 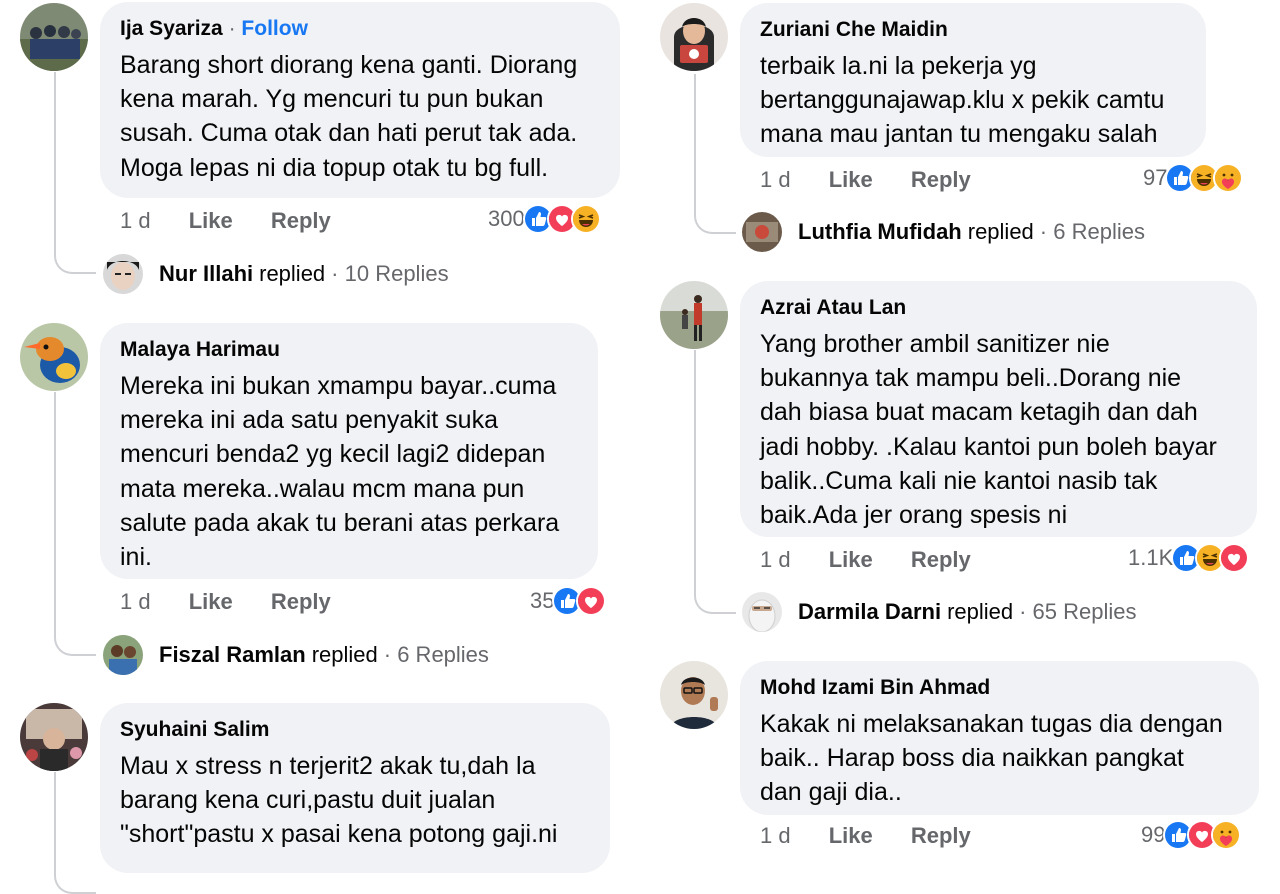 I want to click on follow-button: Follow, so click(x=274, y=28).